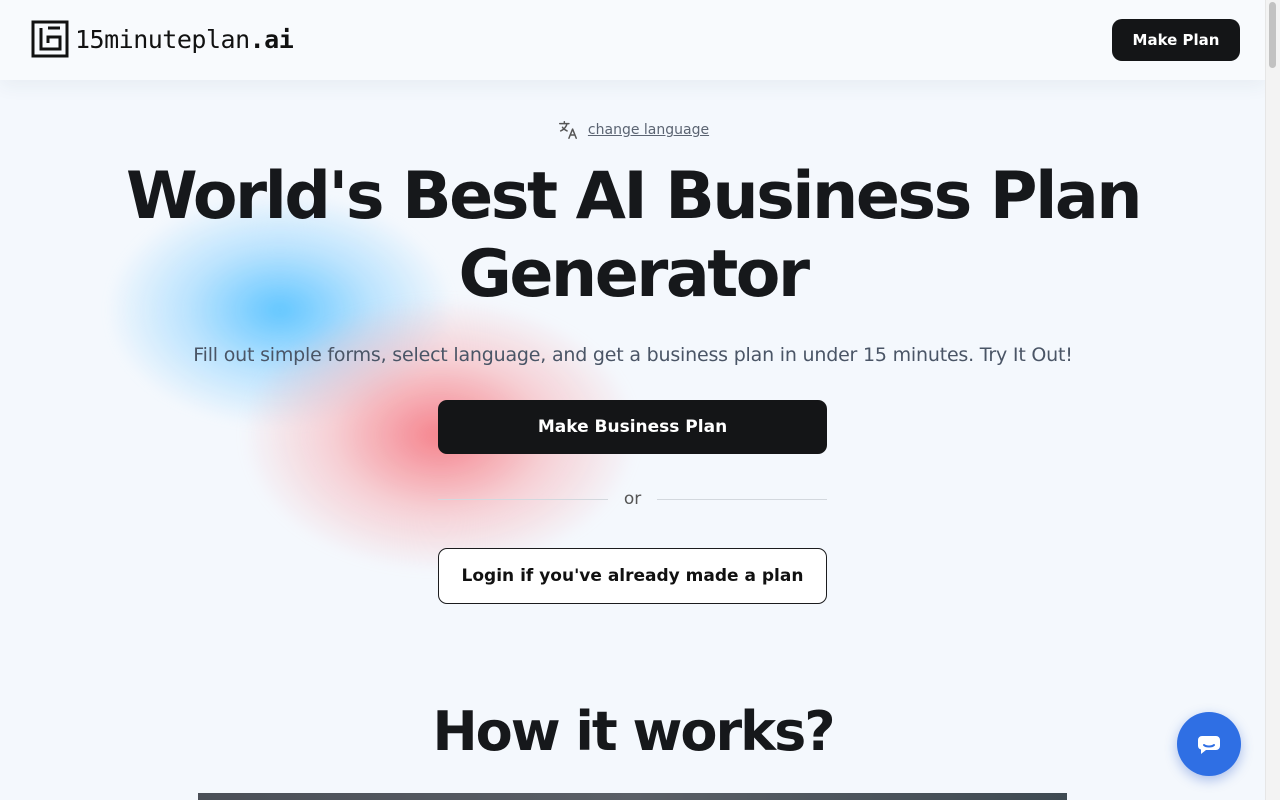 The width and height of the screenshot is (1280, 800). I want to click on divider-text: or, so click(632, 499).